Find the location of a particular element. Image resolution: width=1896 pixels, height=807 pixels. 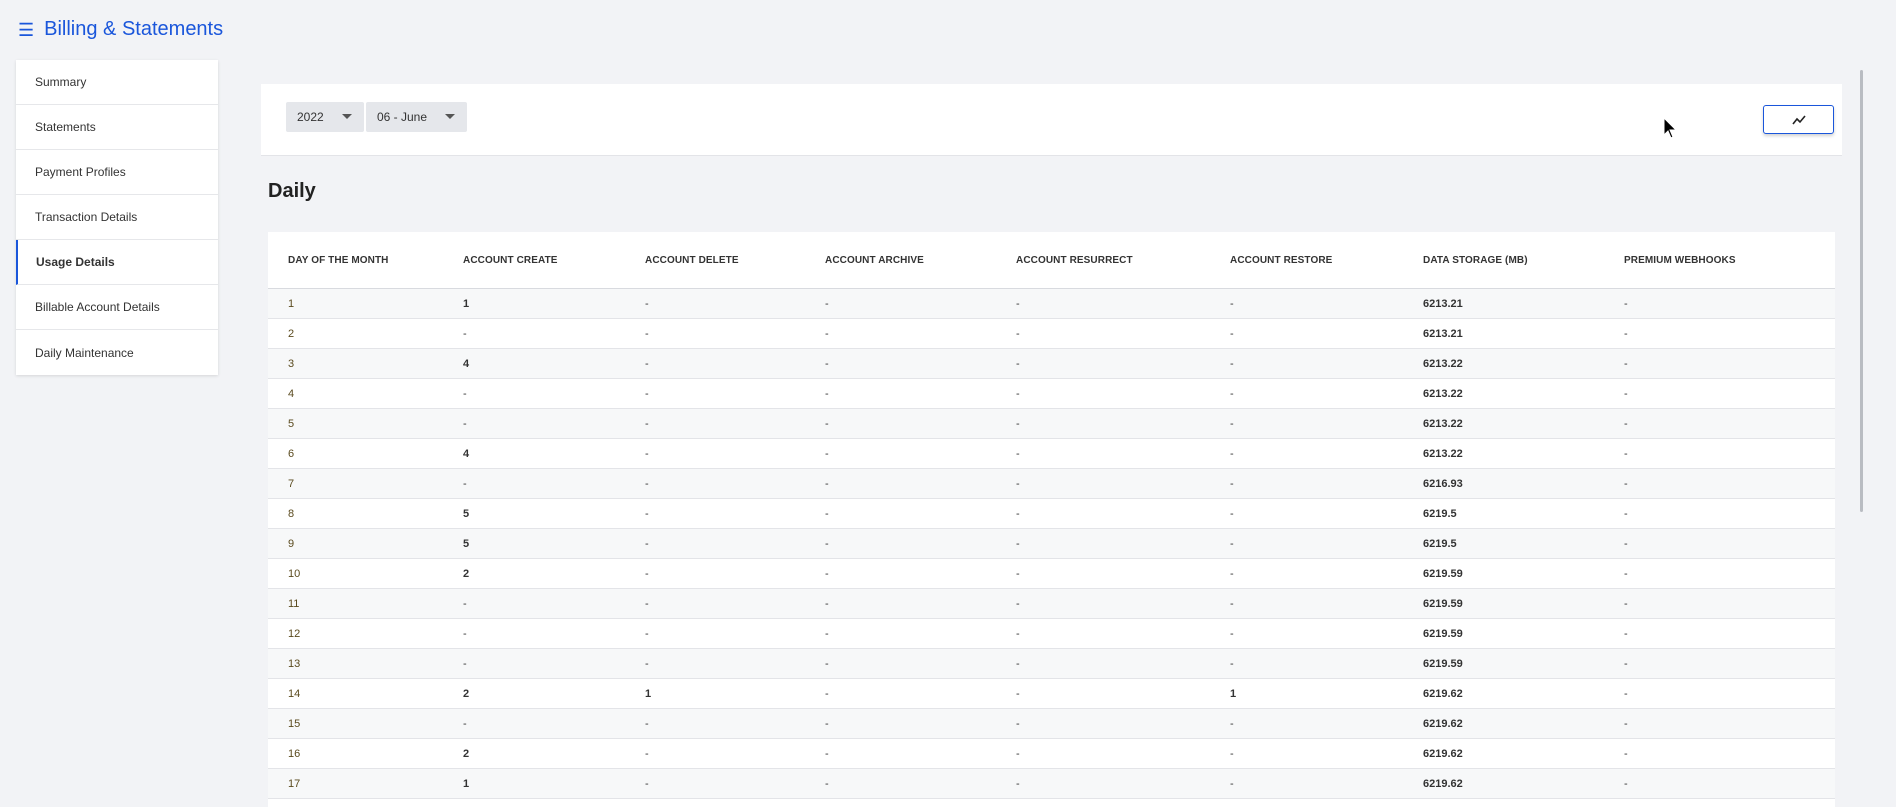

table-cell: 6219.5 is located at coordinates (1523, 543).